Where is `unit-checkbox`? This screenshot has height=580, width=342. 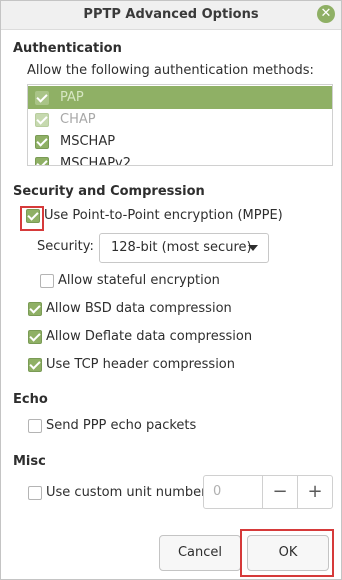 unit-checkbox is located at coordinates (35, 493).